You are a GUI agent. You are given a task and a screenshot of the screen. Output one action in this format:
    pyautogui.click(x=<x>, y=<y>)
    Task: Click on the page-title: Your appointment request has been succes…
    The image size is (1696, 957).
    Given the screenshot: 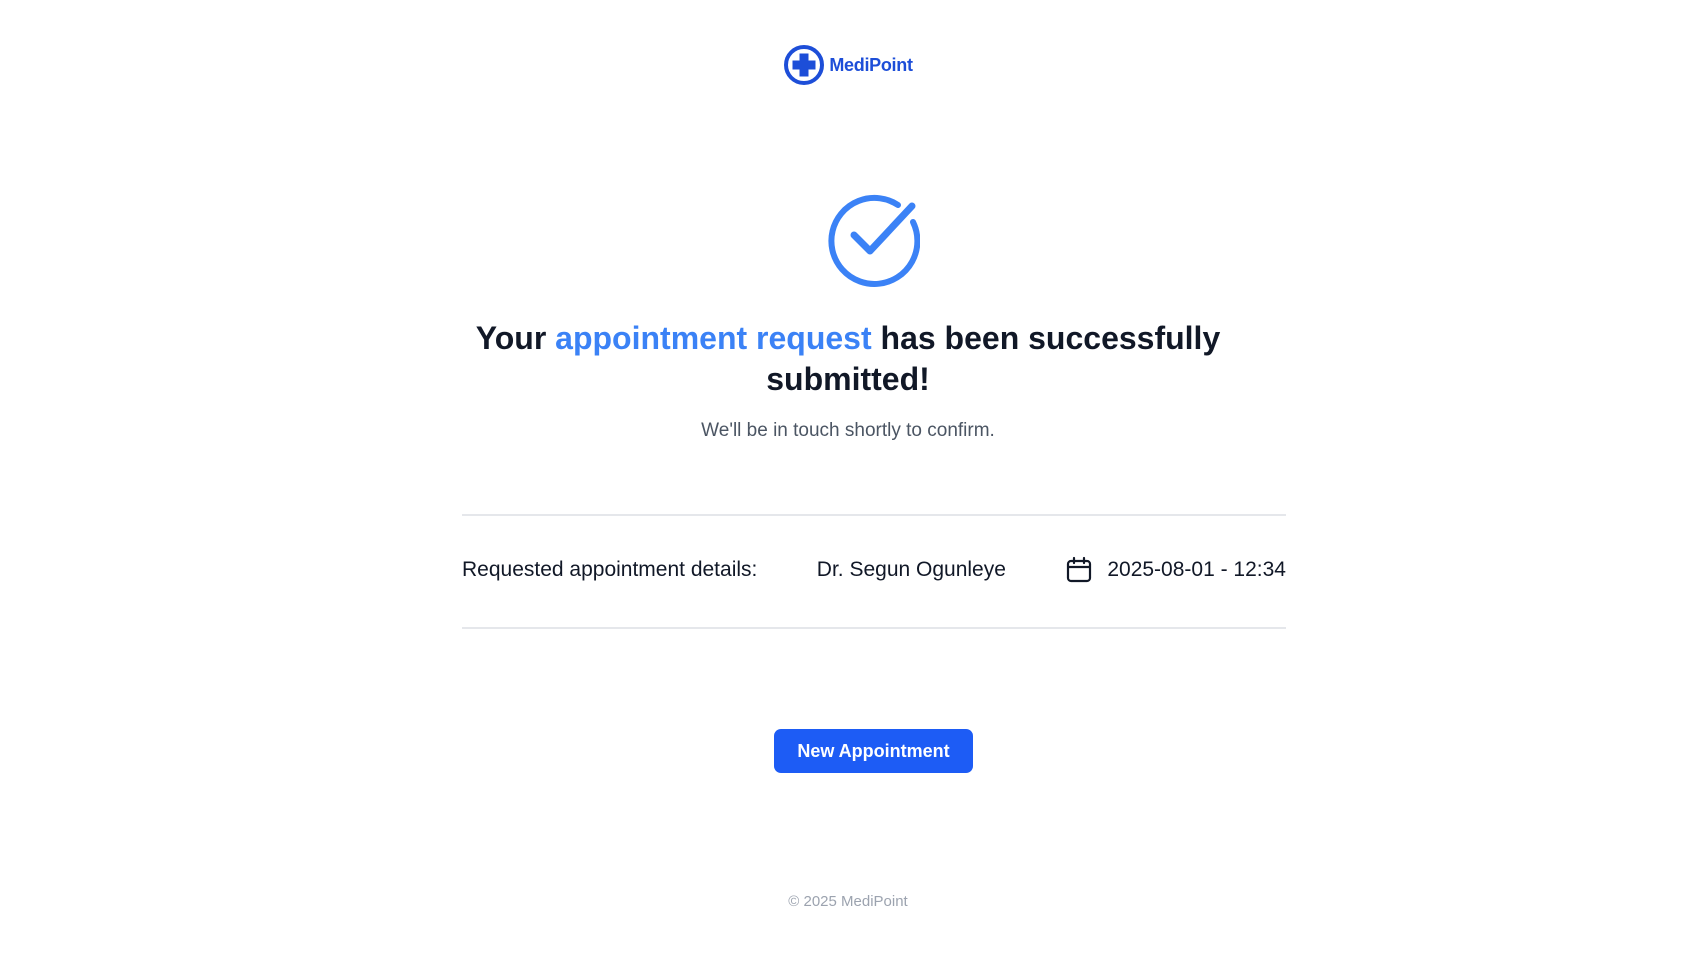 What is the action you would take?
    pyautogui.click(x=848, y=359)
    